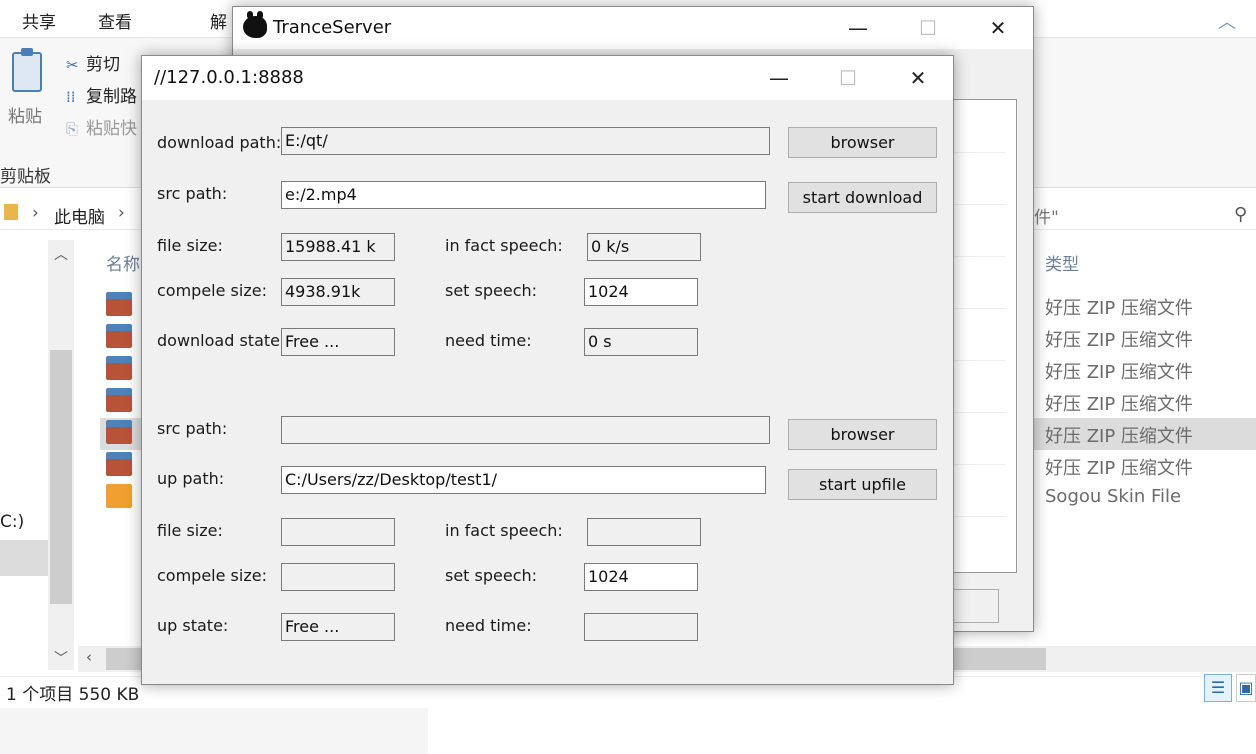 The height and width of the screenshot is (754, 1256). I want to click on download-in-fact-speech-label: in fact speech:, so click(504, 245).